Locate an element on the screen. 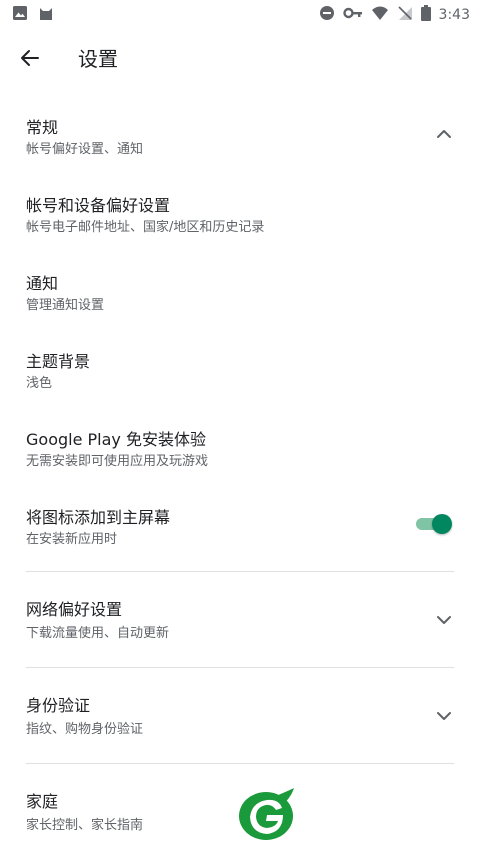  setting-account-device: 帐号和设备偏好设置 帐号电子邮件地址、国家/地区和历史记录 is located at coordinates (240, 214).